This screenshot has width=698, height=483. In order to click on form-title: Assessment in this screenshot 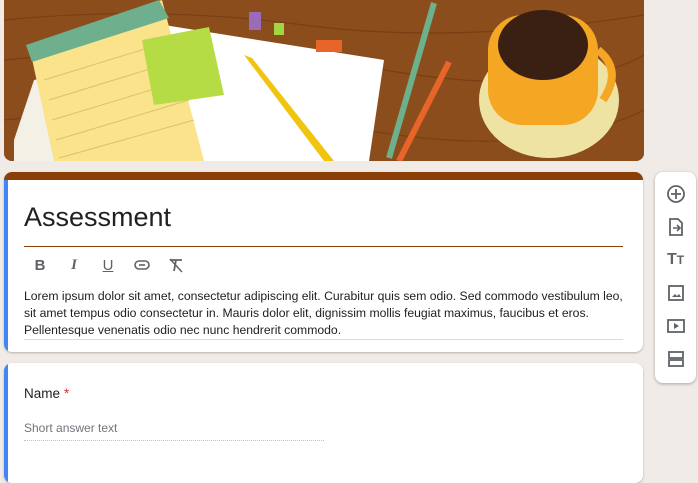, I will do `click(97, 217)`.